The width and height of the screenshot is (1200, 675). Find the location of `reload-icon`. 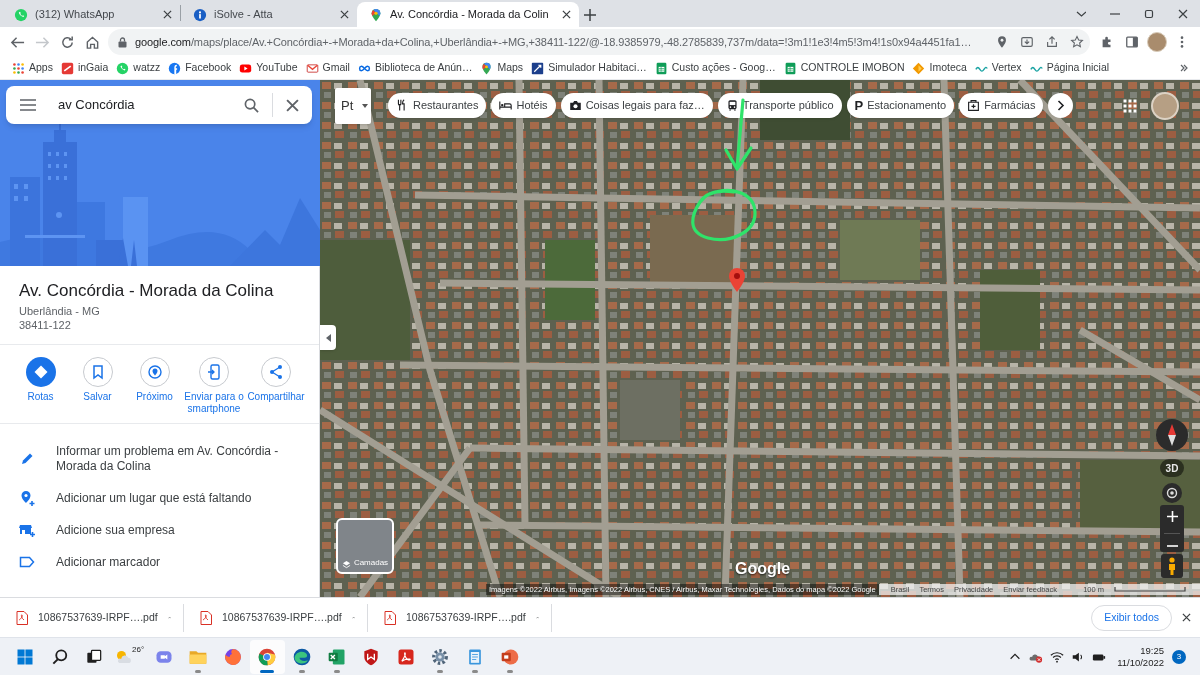

reload-icon is located at coordinates (67, 42).